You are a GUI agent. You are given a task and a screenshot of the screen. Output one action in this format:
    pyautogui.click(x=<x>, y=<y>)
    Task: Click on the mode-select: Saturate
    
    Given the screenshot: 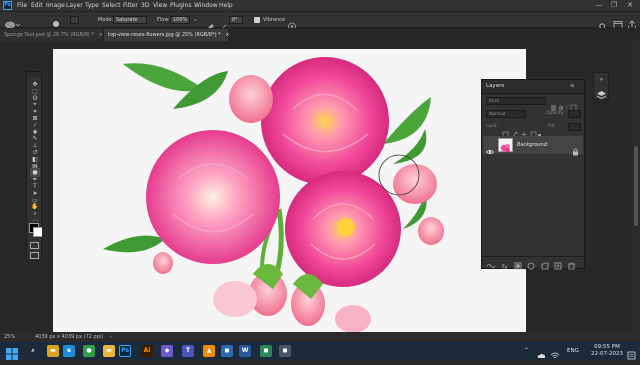 What is the action you would take?
    pyautogui.click(x=130, y=20)
    